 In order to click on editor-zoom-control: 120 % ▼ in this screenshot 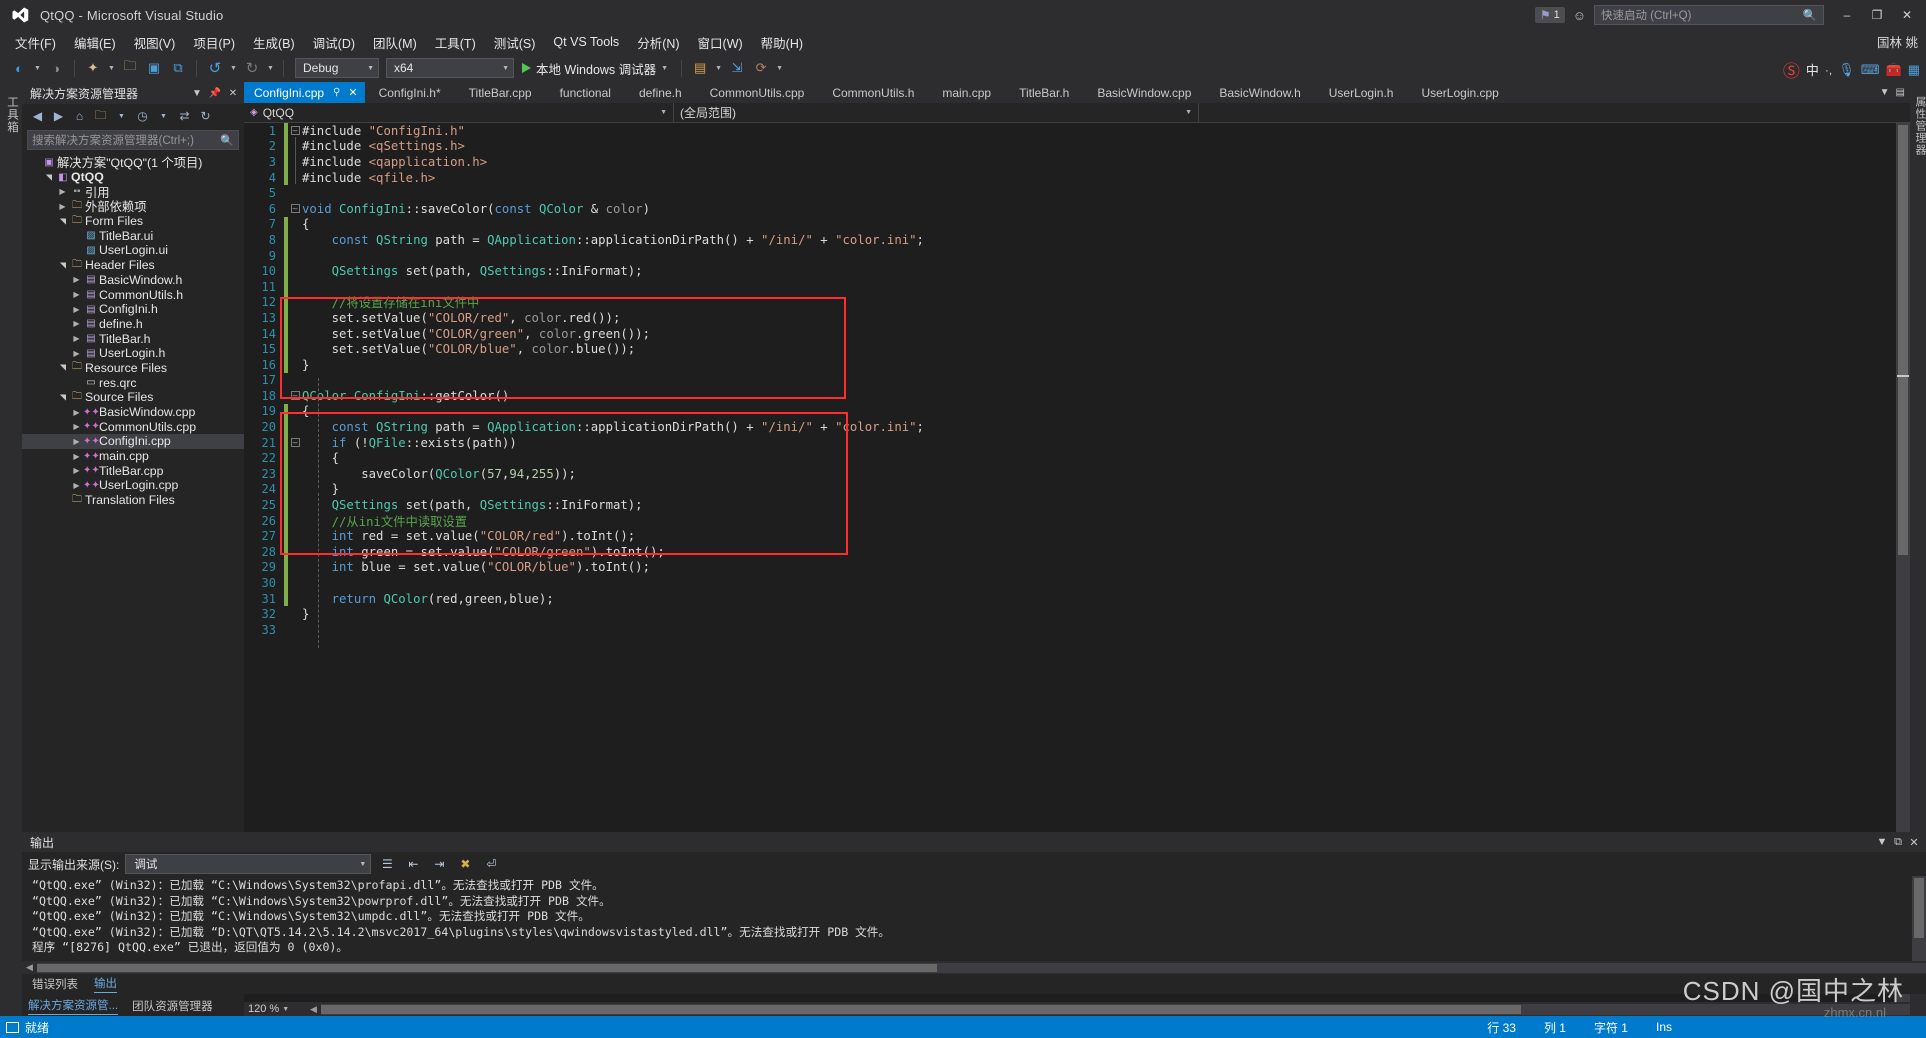, I will do `click(275, 1009)`.